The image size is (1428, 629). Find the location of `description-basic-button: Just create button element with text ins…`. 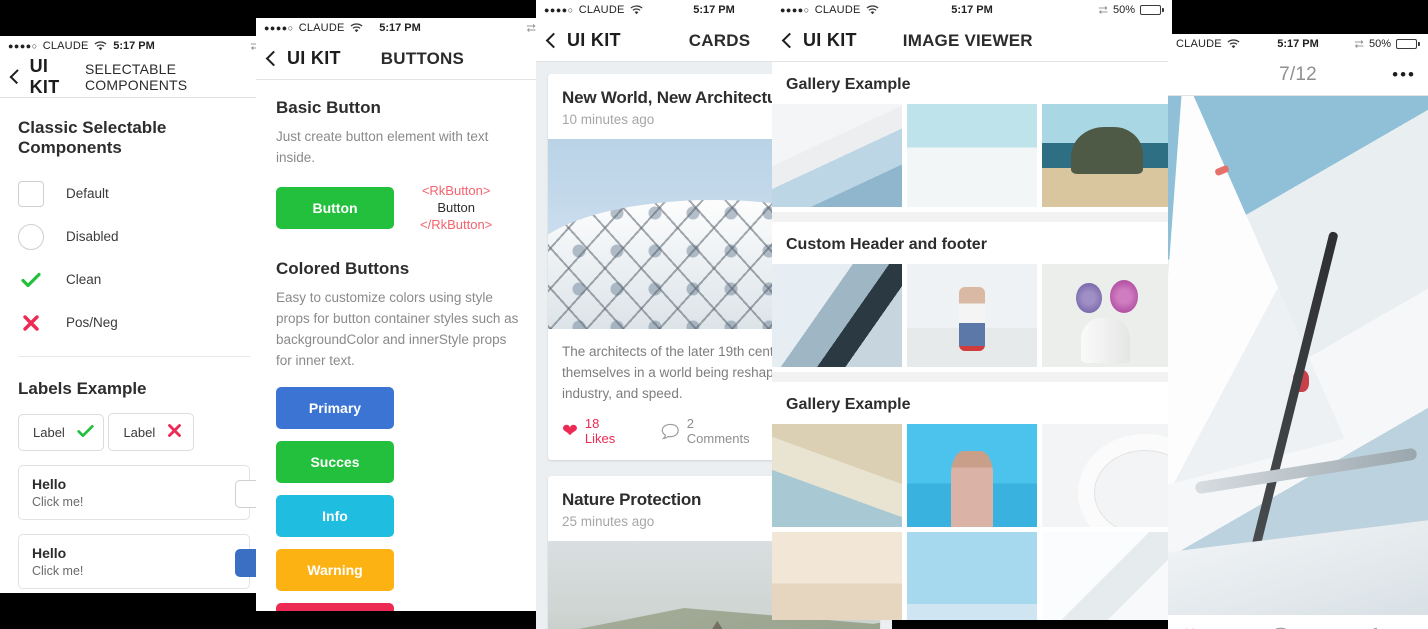

description-basic-button: Just create button element with text ins… is located at coordinates (382, 147).